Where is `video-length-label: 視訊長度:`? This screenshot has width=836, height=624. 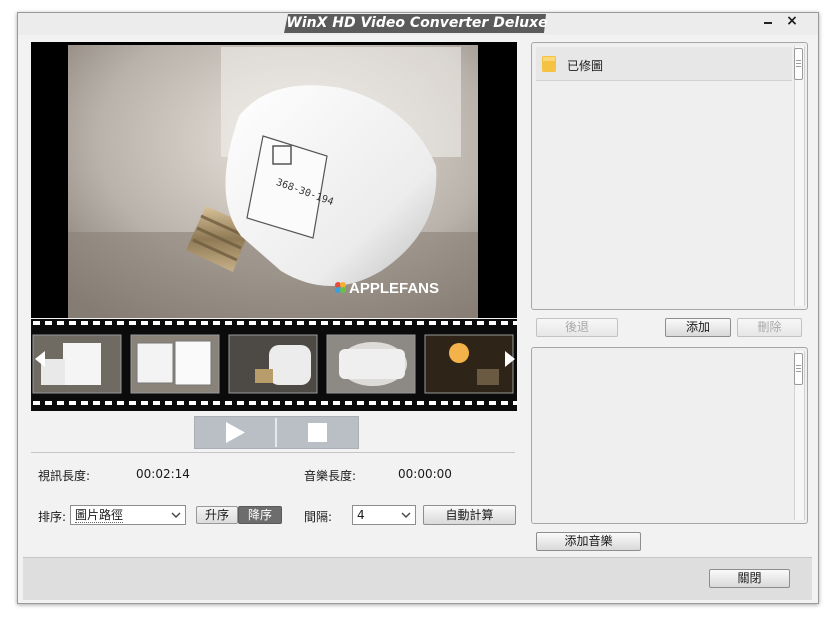
video-length-label: 視訊長度: is located at coordinates (64, 476).